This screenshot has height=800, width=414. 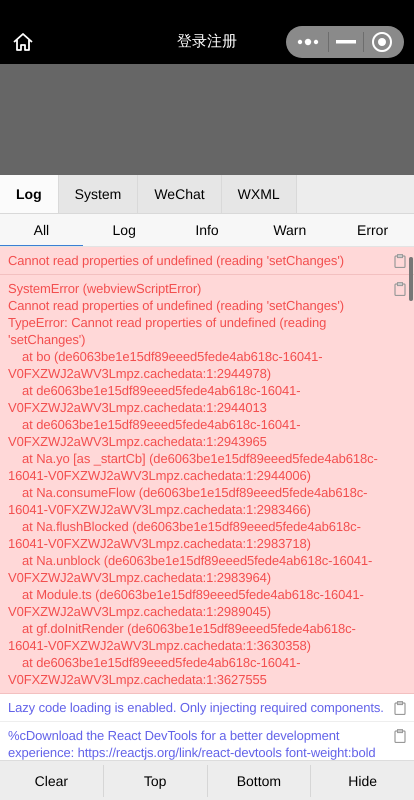 What do you see at coordinates (156, 780) in the screenshot?
I see `console-action-button: Top` at bounding box center [156, 780].